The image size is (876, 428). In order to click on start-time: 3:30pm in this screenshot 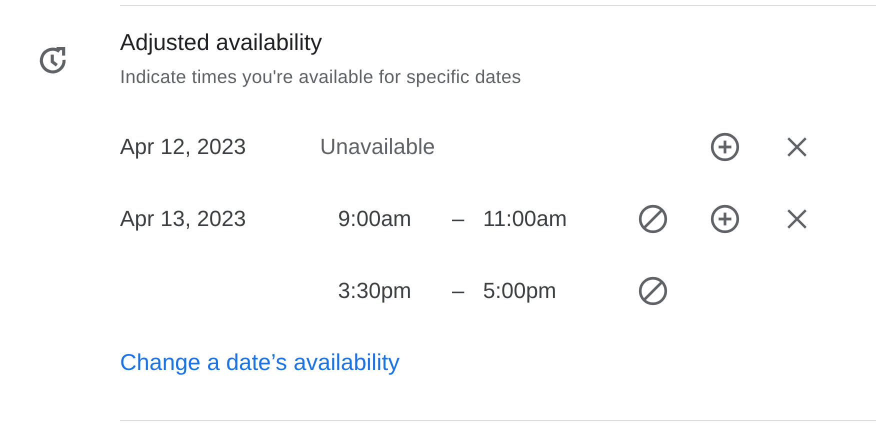, I will do `click(395, 291)`.